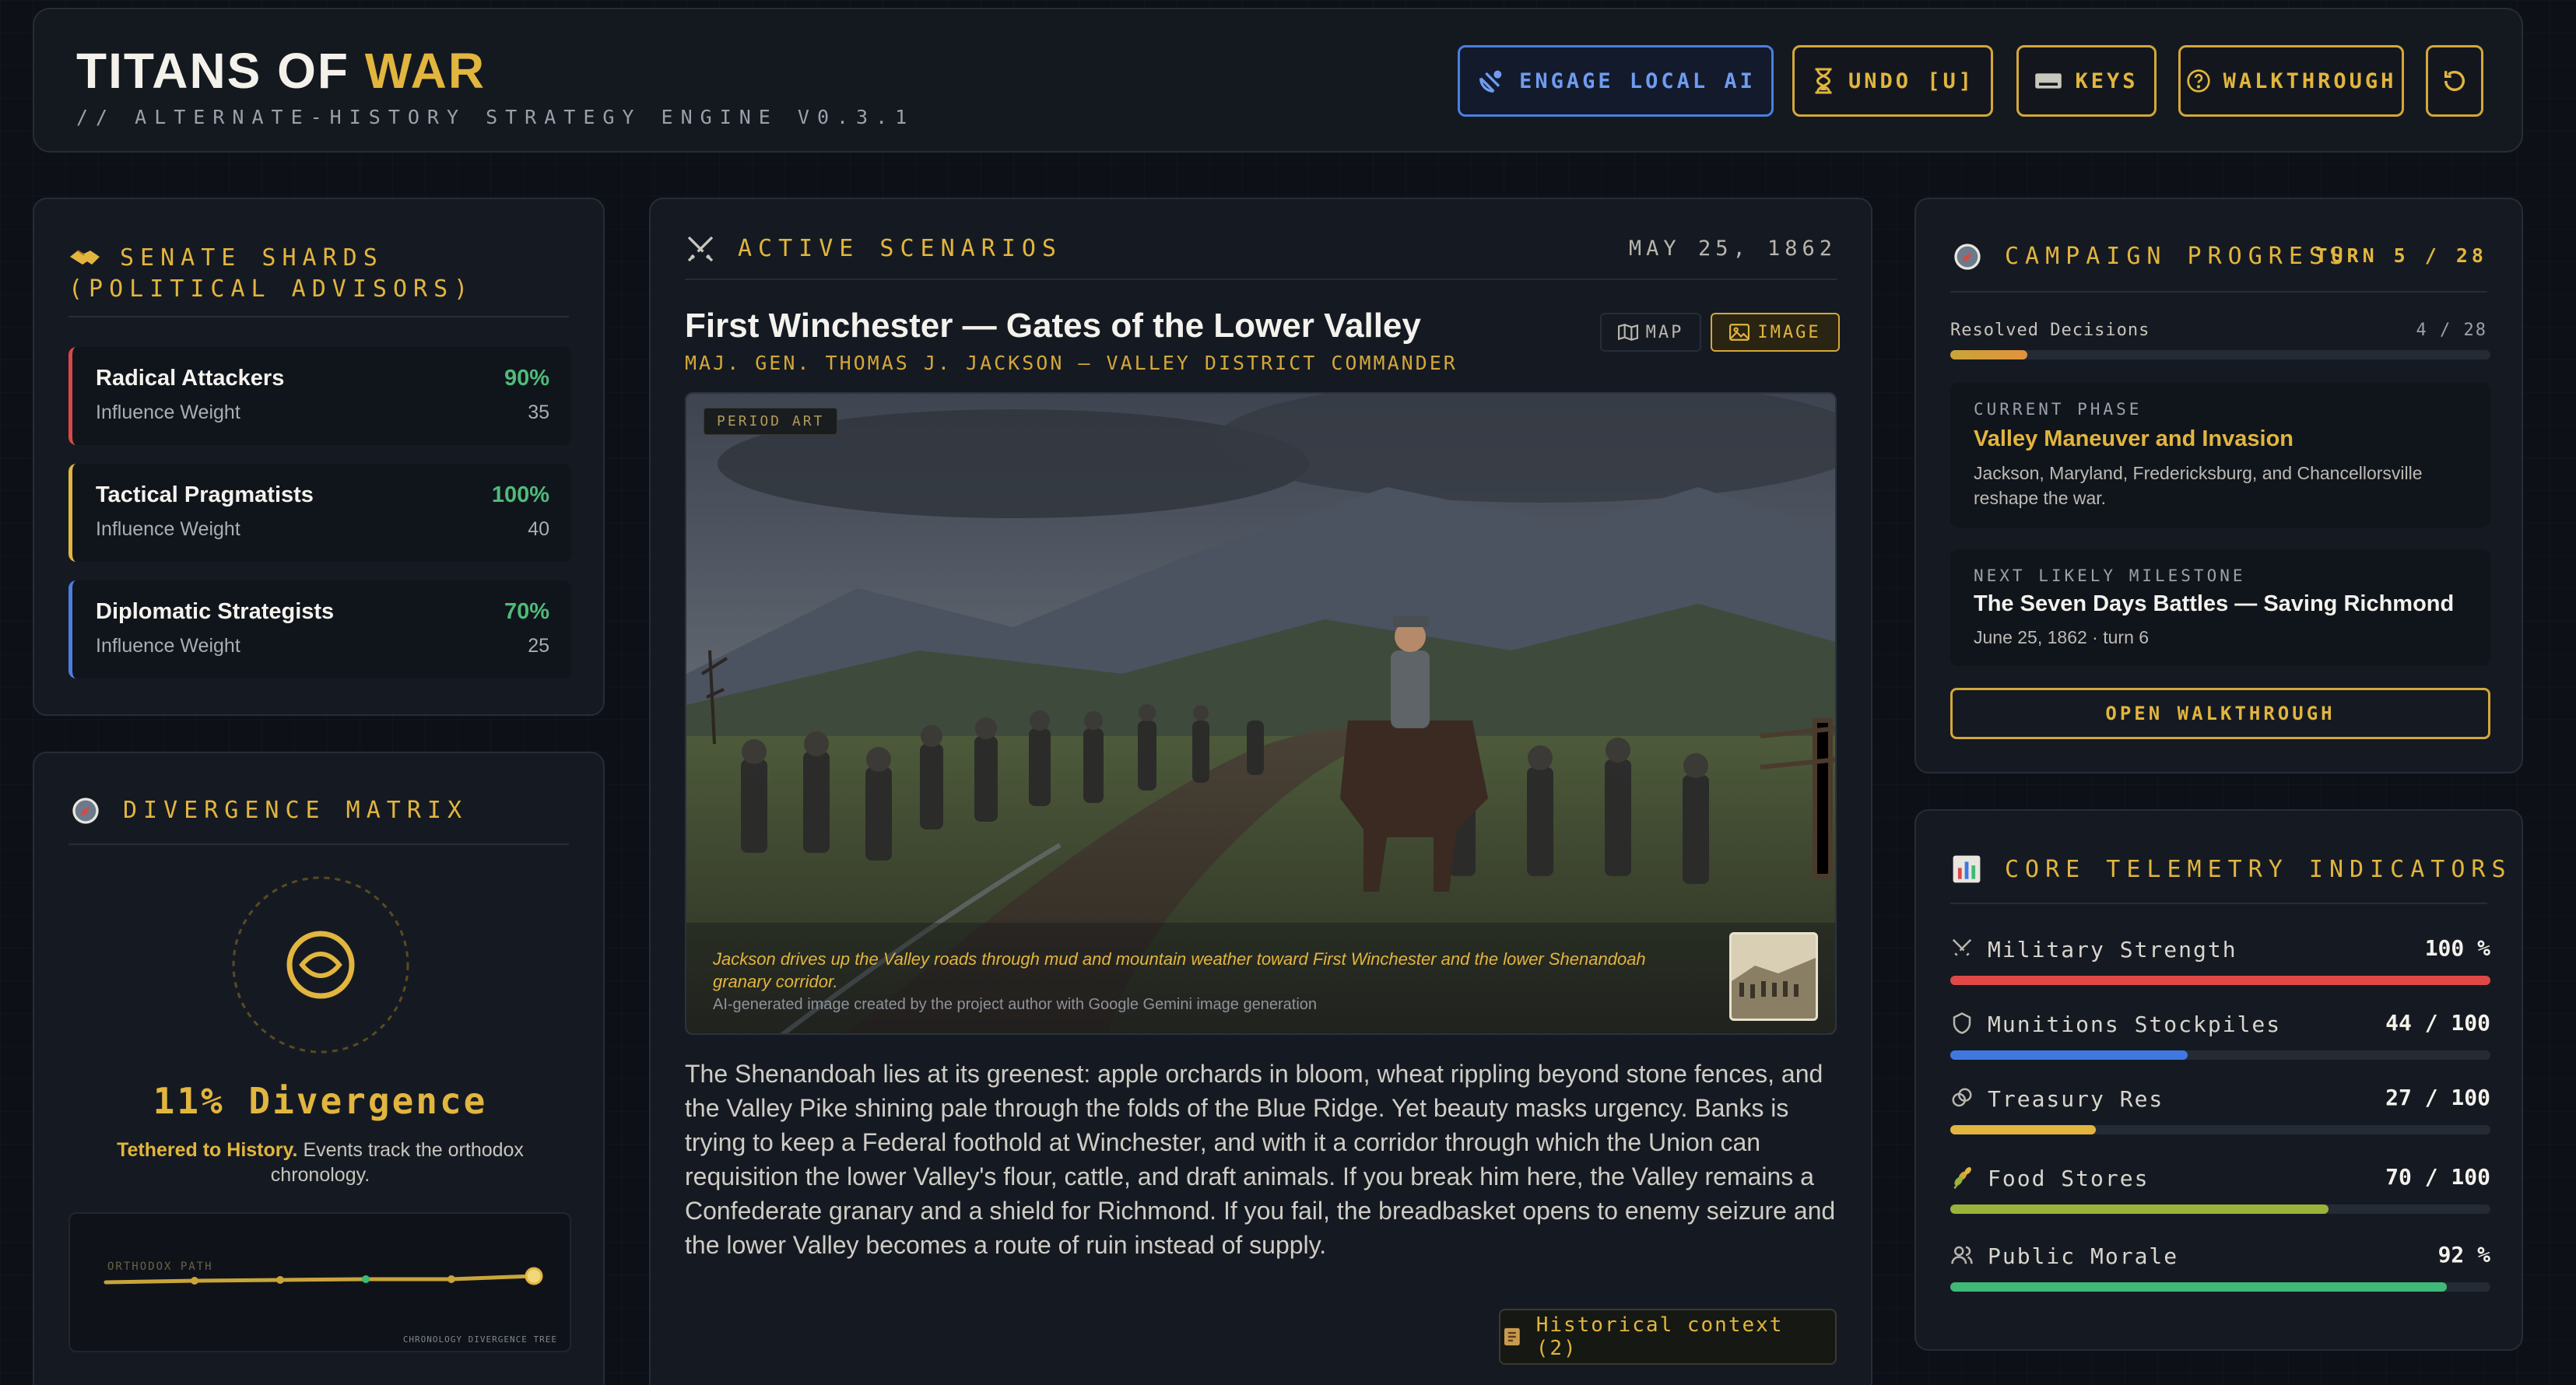  Describe the element at coordinates (319, 844) in the screenshot. I see `divergence-divider` at that location.